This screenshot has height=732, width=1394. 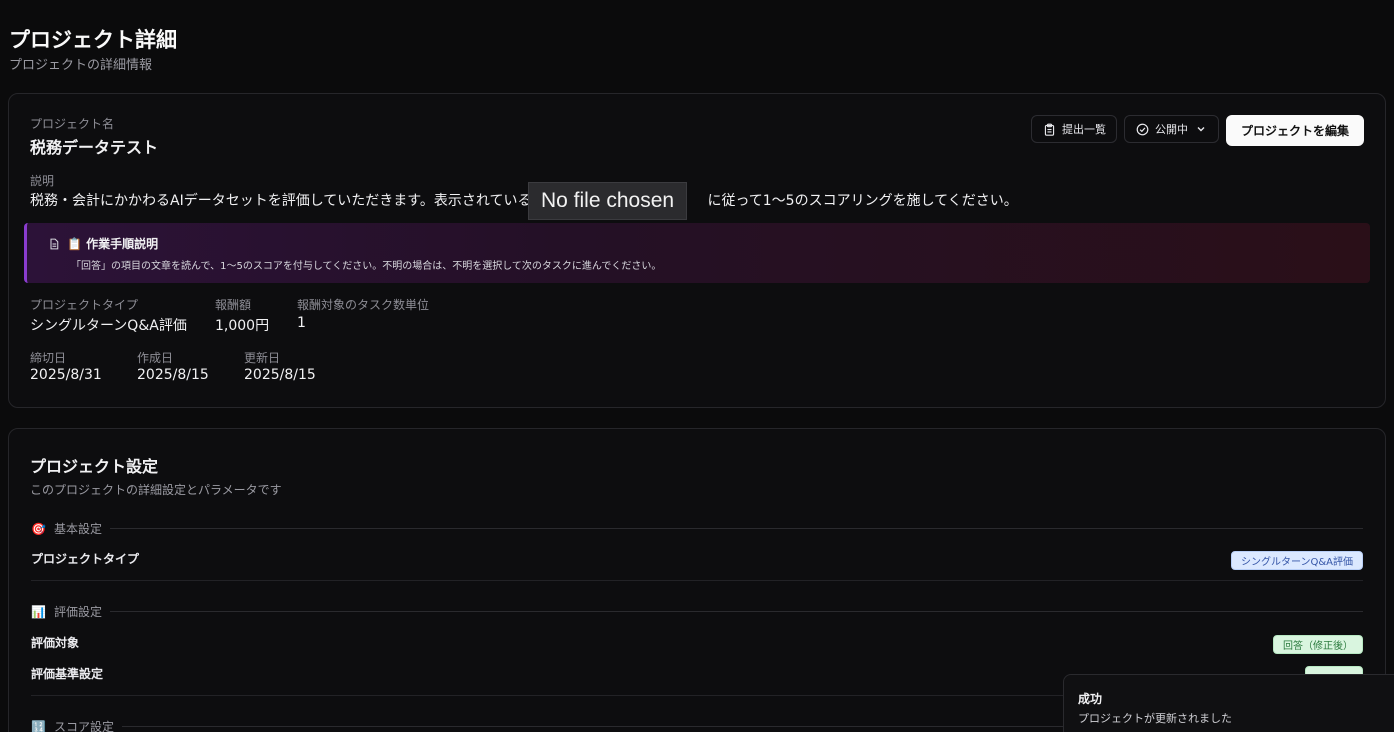 What do you see at coordinates (54, 244) in the screenshot?
I see `document-icon` at bounding box center [54, 244].